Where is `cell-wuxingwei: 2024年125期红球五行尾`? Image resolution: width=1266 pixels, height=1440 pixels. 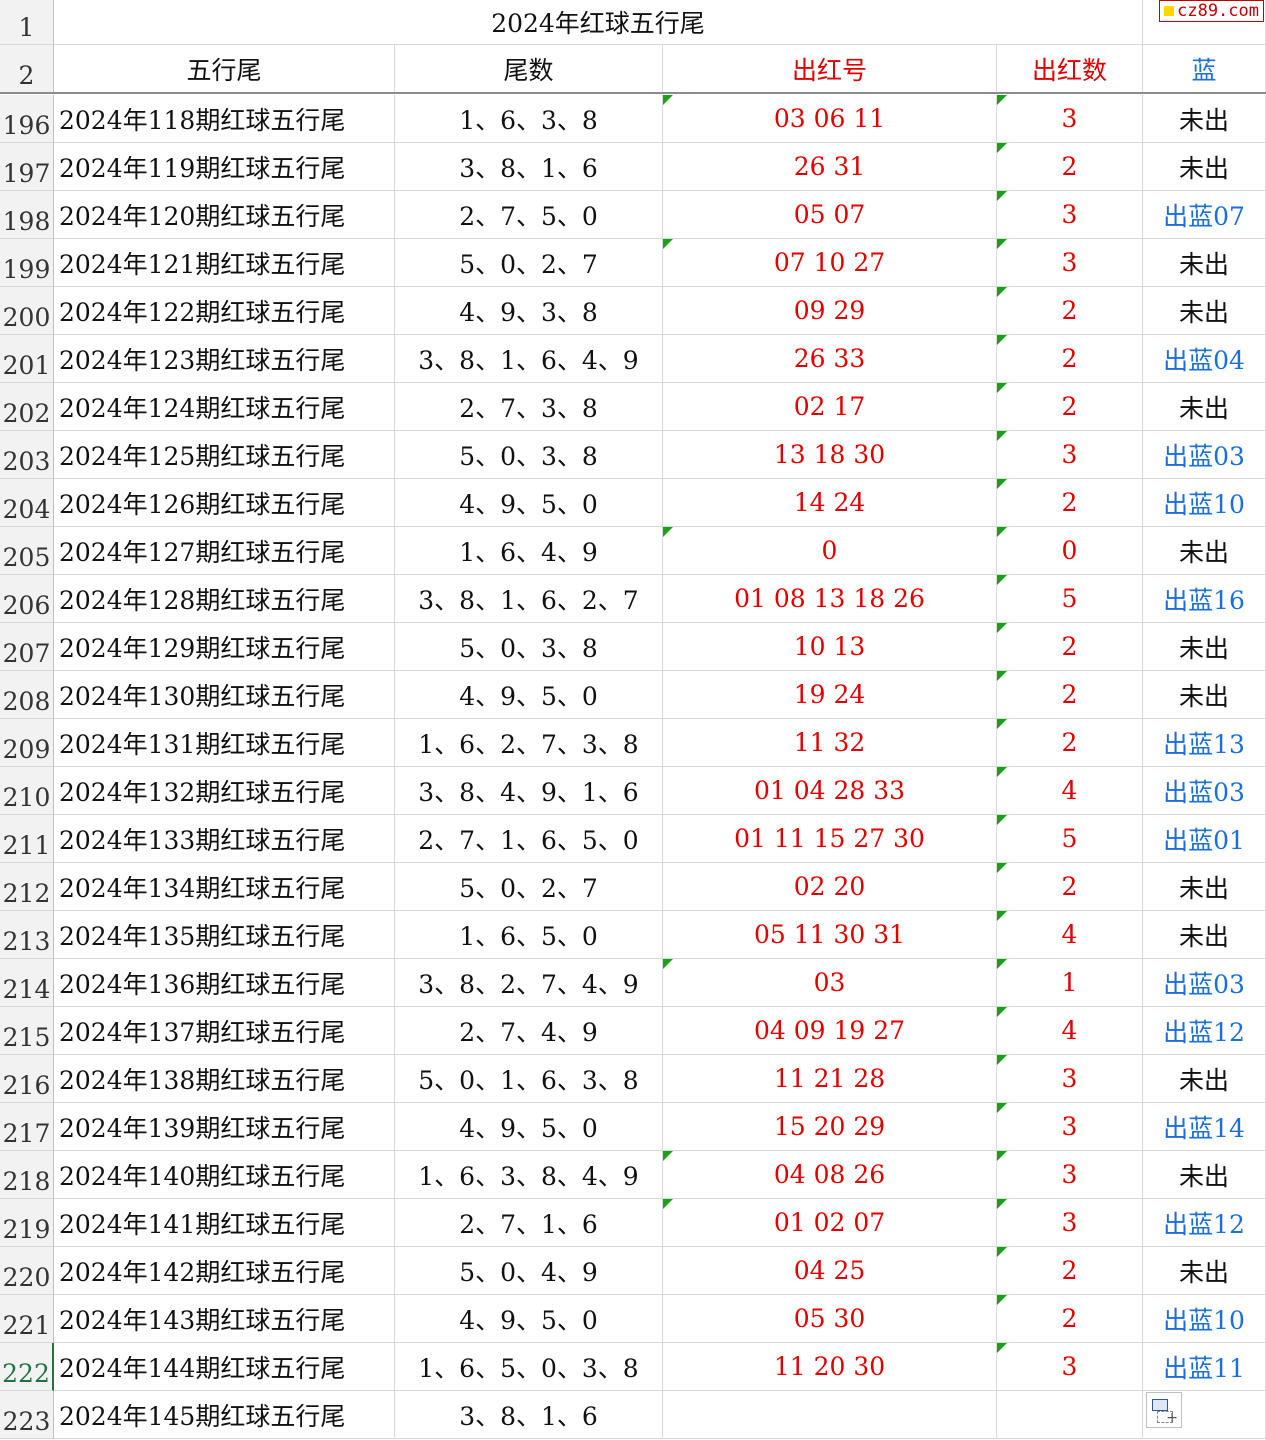 cell-wuxingwei: 2024年125期红球五行尾 is located at coordinates (224, 455).